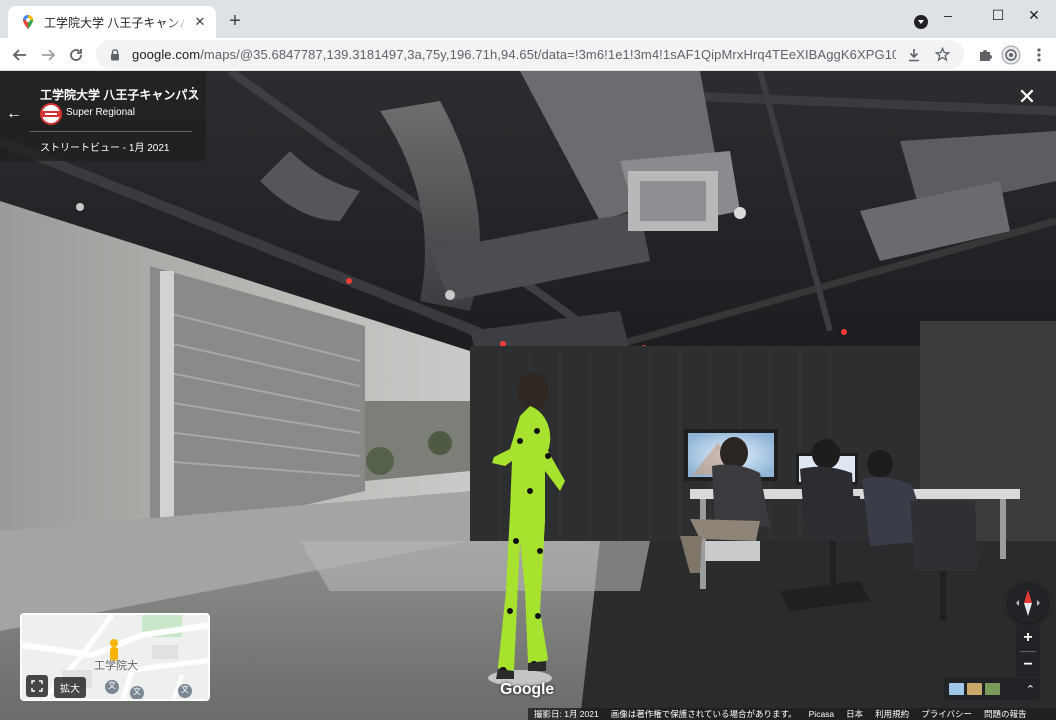  What do you see at coordinates (892, 714) in the screenshot?
I see `footer-terms-link: 利用規約` at bounding box center [892, 714].